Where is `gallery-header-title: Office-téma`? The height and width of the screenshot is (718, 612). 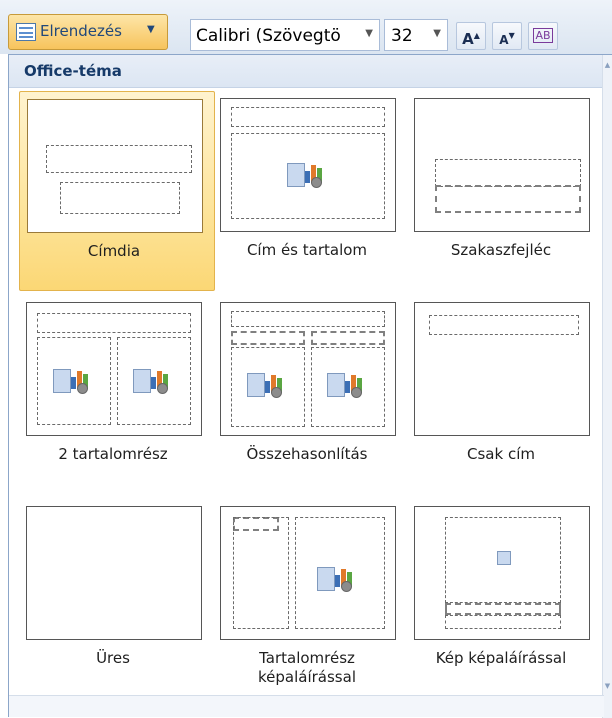 gallery-header-title: Office-téma is located at coordinates (73, 71).